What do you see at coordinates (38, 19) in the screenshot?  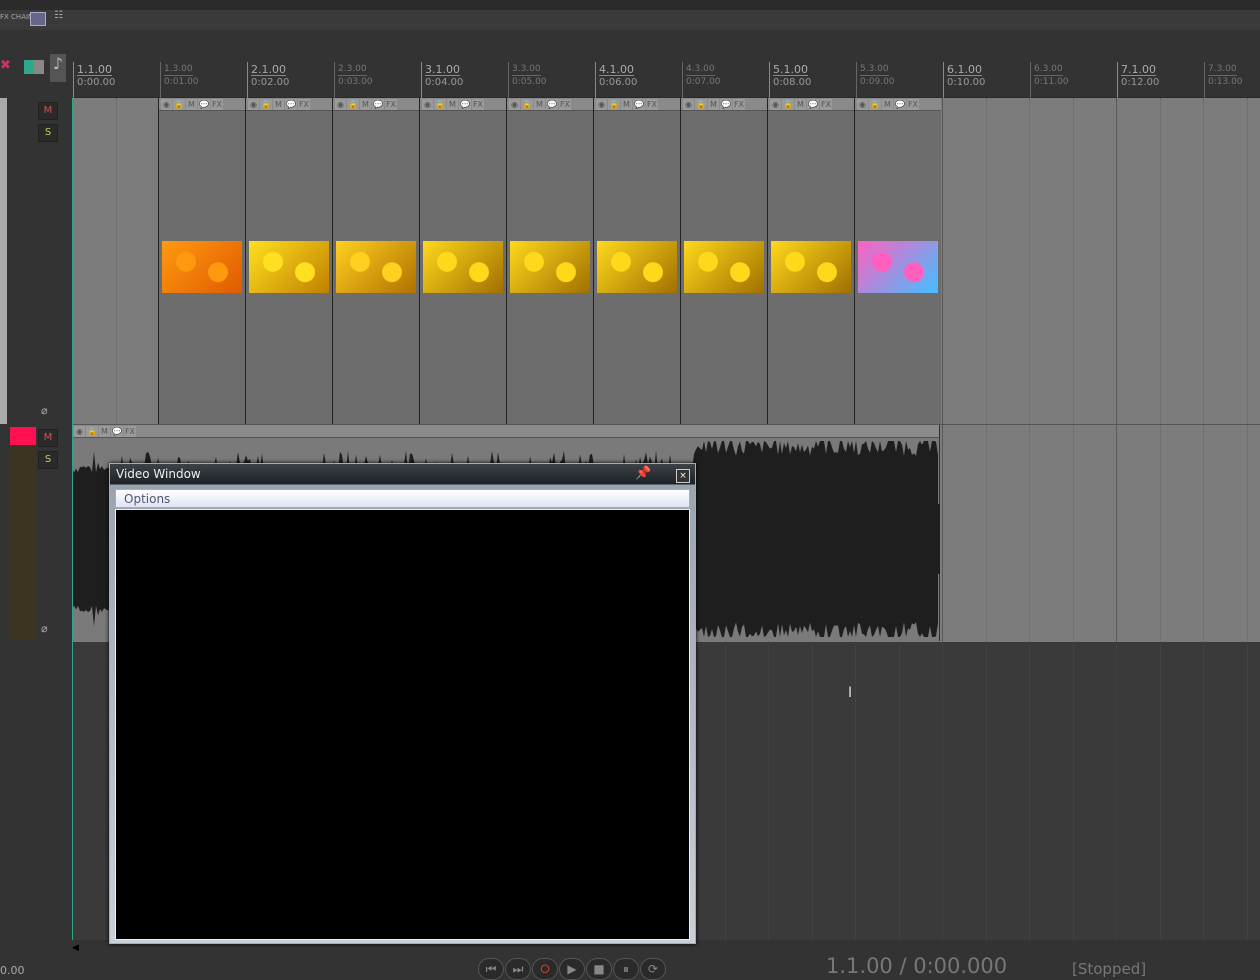 I see `video-icon` at bounding box center [38, 19].